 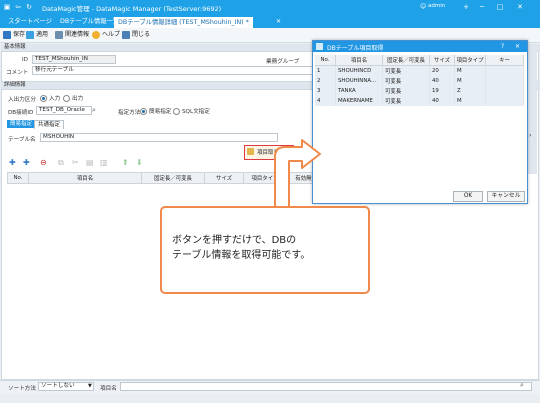 I want to click on io-input-radio: 入力, so click(x=50, y=98).